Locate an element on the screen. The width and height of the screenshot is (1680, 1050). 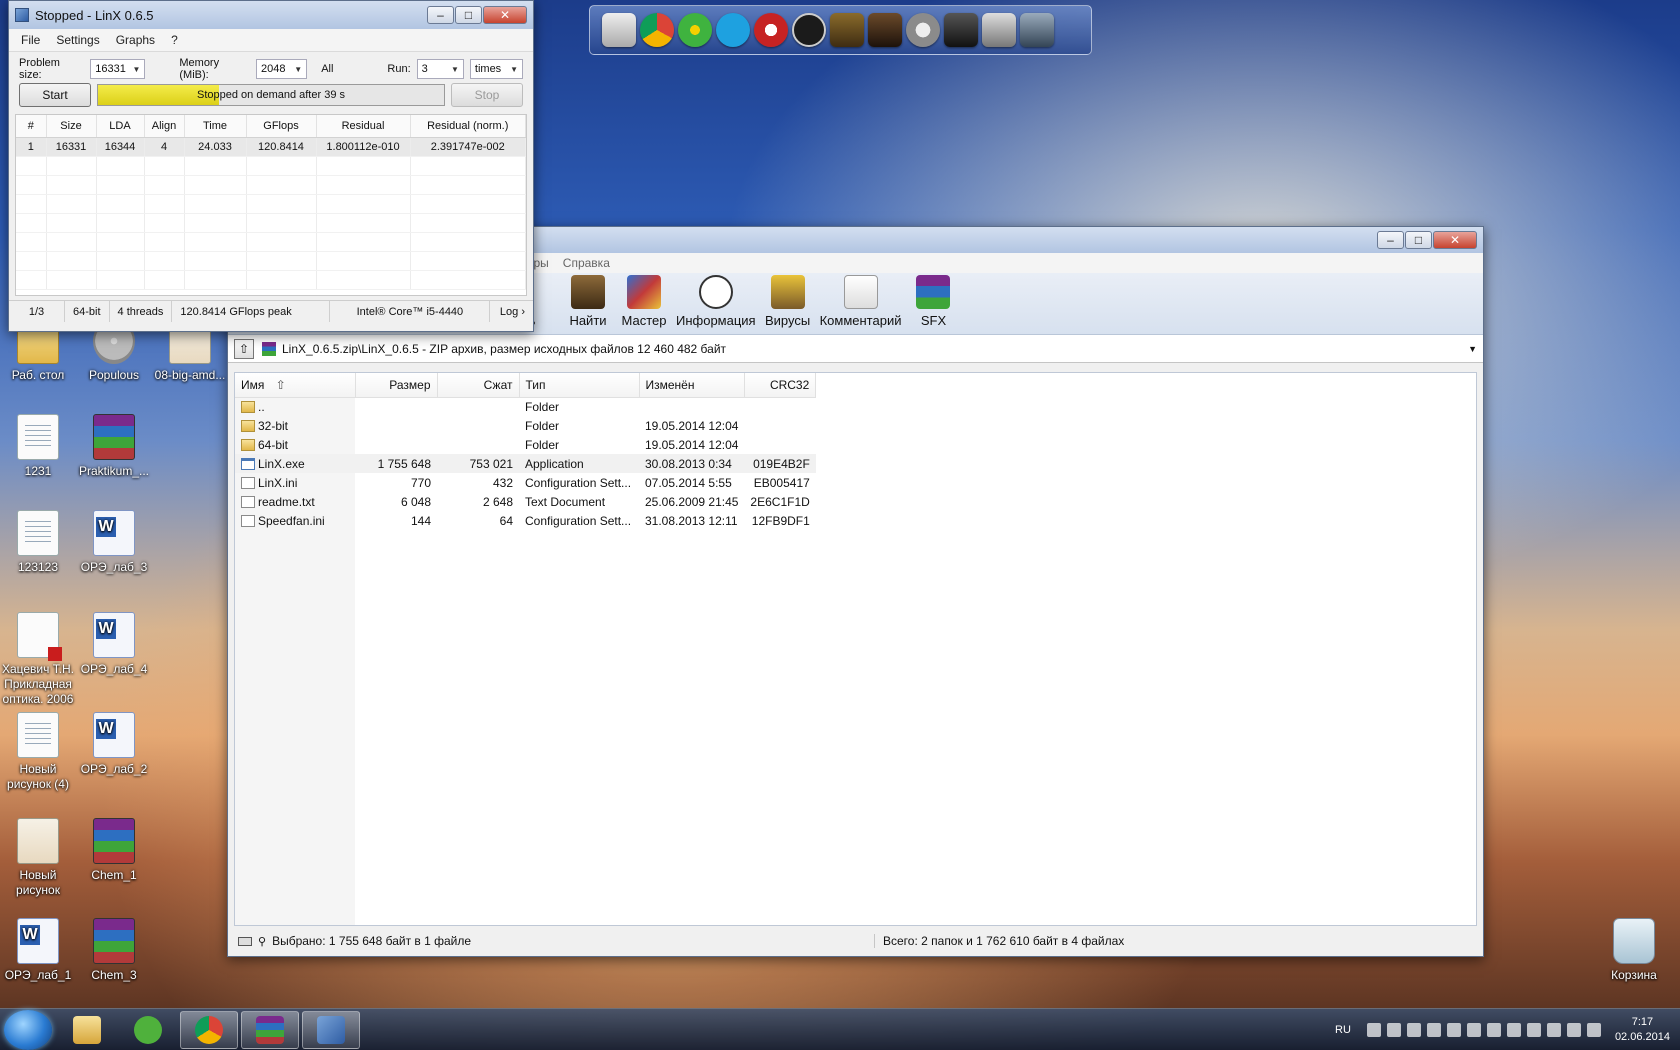
flag-icon is located at coordinates (1553, 1029).